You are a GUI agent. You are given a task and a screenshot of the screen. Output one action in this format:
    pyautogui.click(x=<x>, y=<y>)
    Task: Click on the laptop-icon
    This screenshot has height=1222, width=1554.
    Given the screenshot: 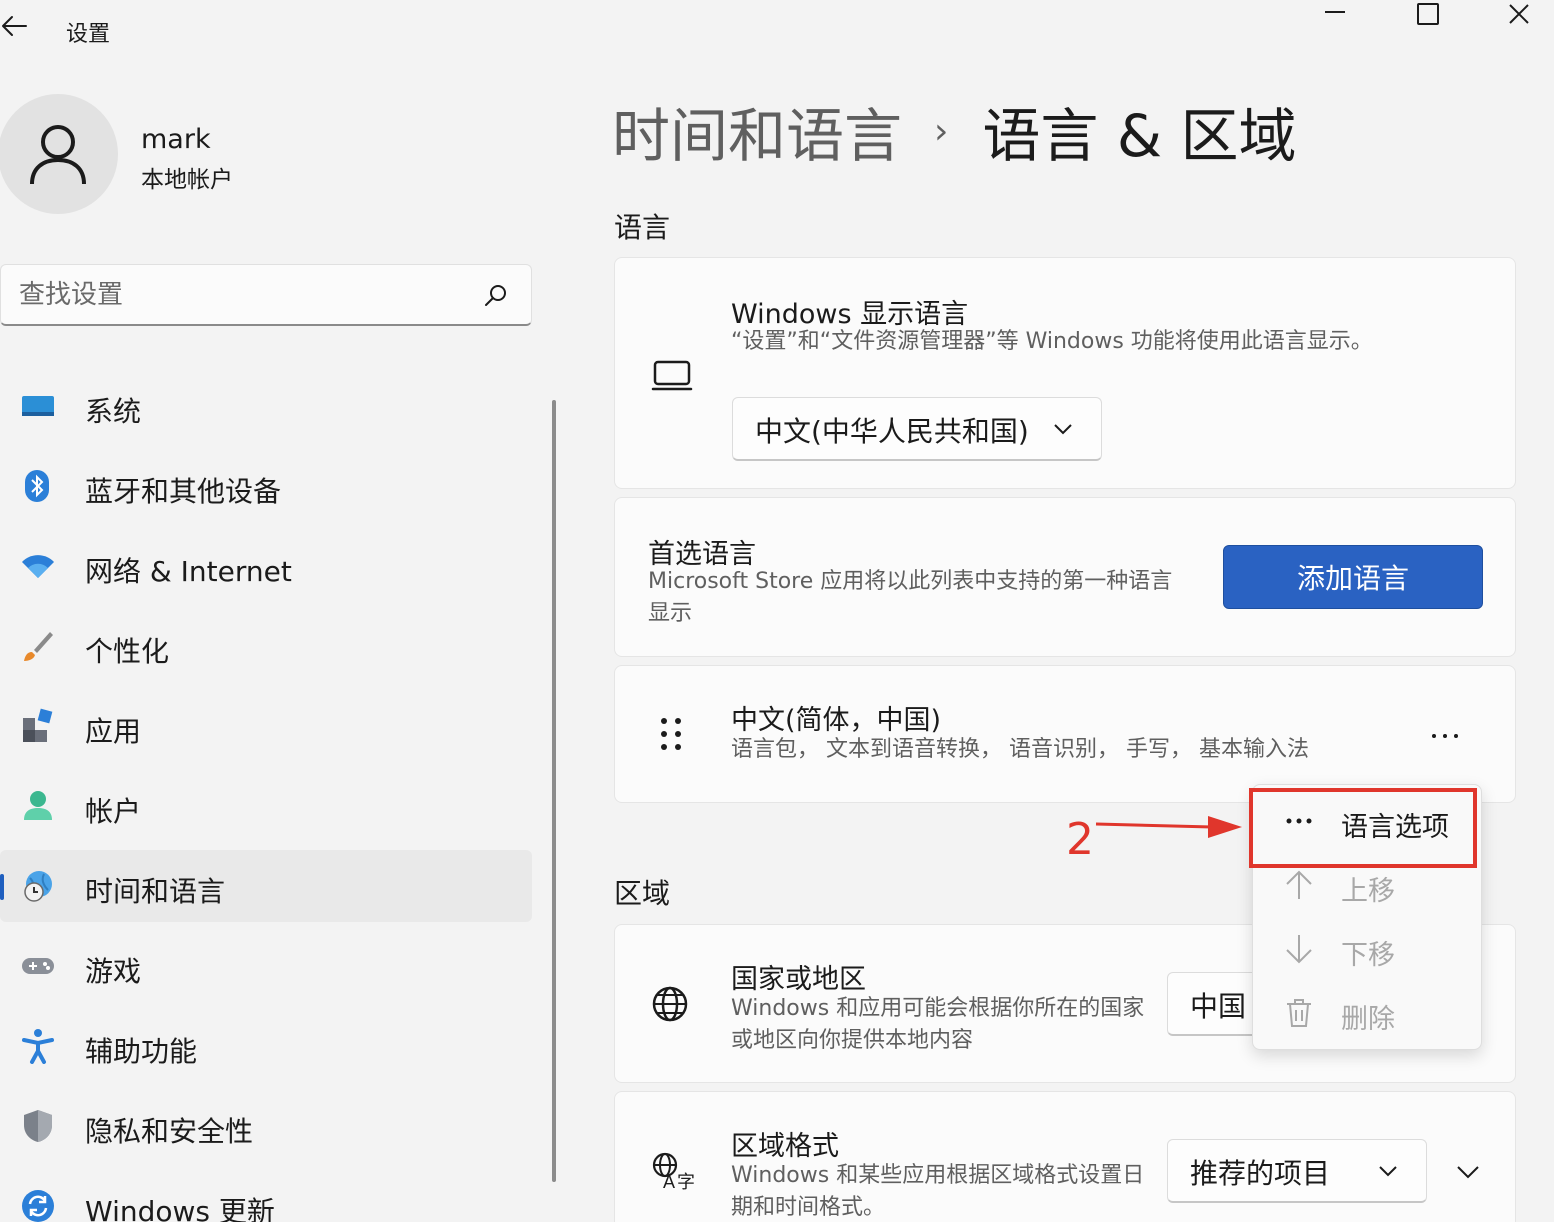 What is the action you would take?
    pyautogui.click(x=672, y=375)
    